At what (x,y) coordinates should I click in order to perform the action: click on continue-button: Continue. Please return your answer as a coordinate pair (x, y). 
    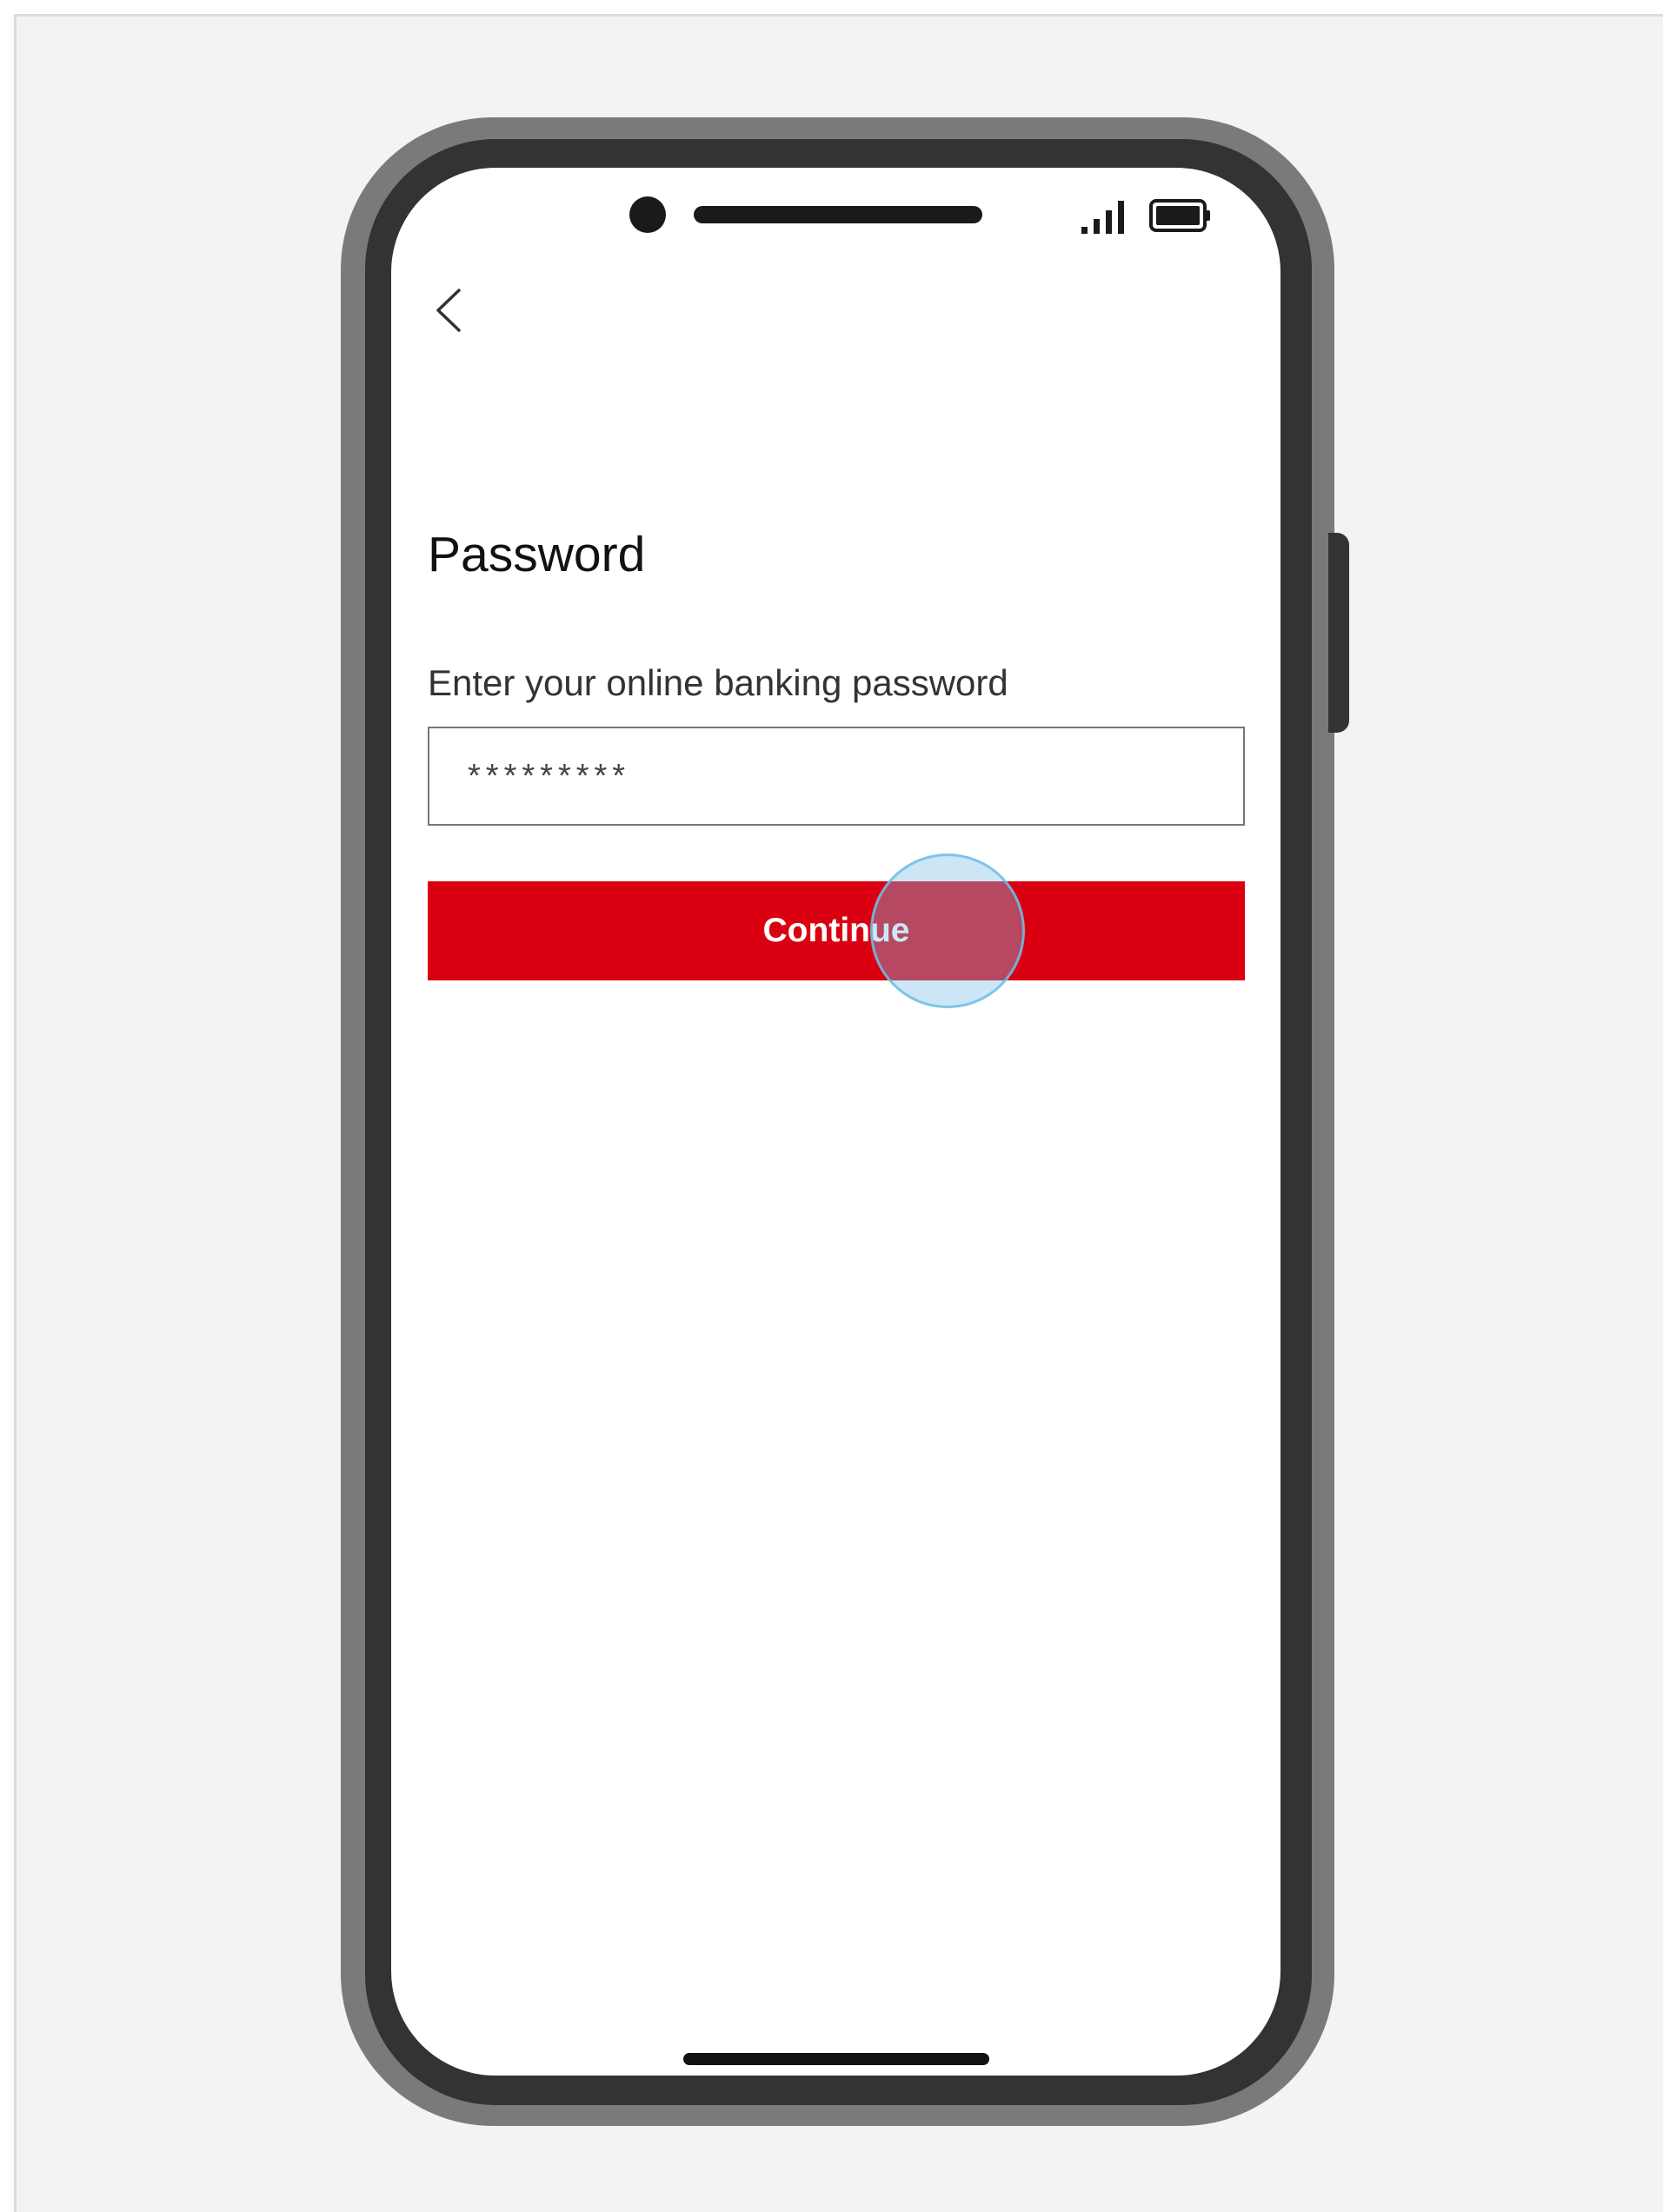
    Looking at the image, I should click on (836, 930).